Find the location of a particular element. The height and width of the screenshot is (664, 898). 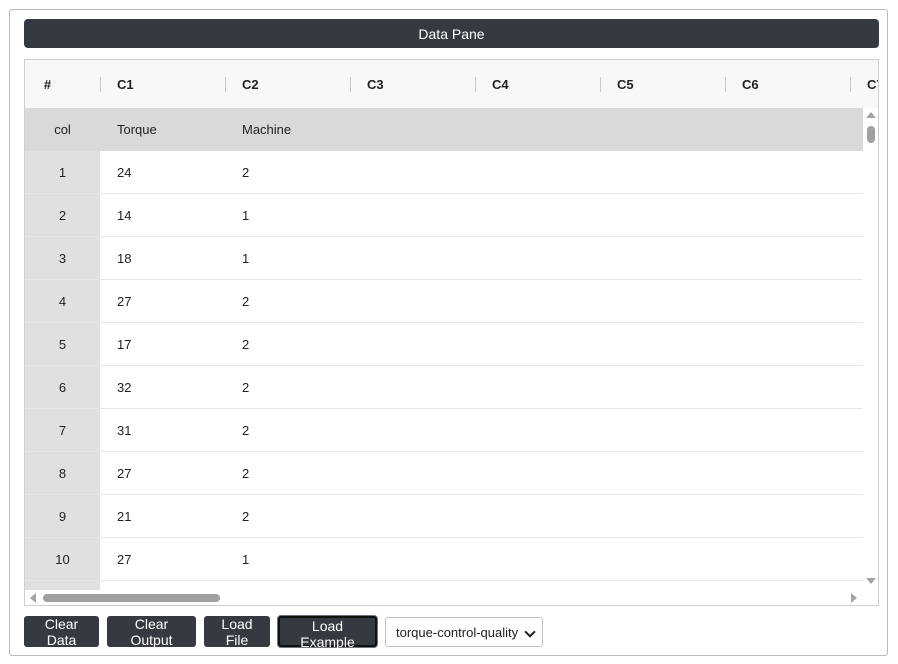

clear-data-button: Clear Data is located at coordinates (61, 632).